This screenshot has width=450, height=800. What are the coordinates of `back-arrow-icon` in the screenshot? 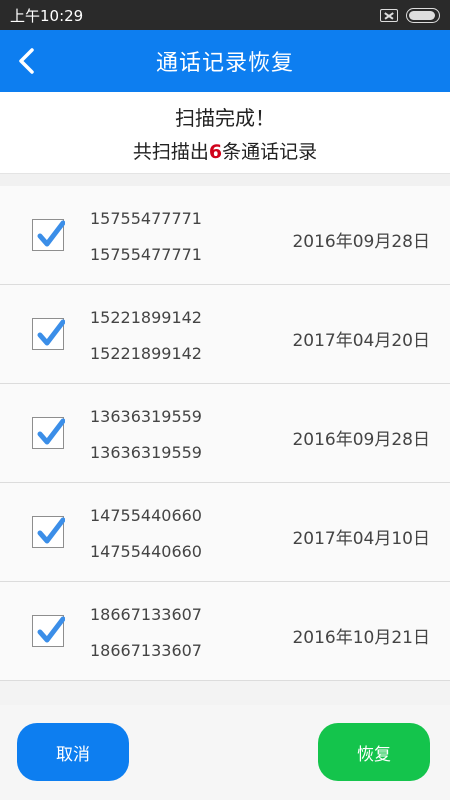 It's located at (26, 61).